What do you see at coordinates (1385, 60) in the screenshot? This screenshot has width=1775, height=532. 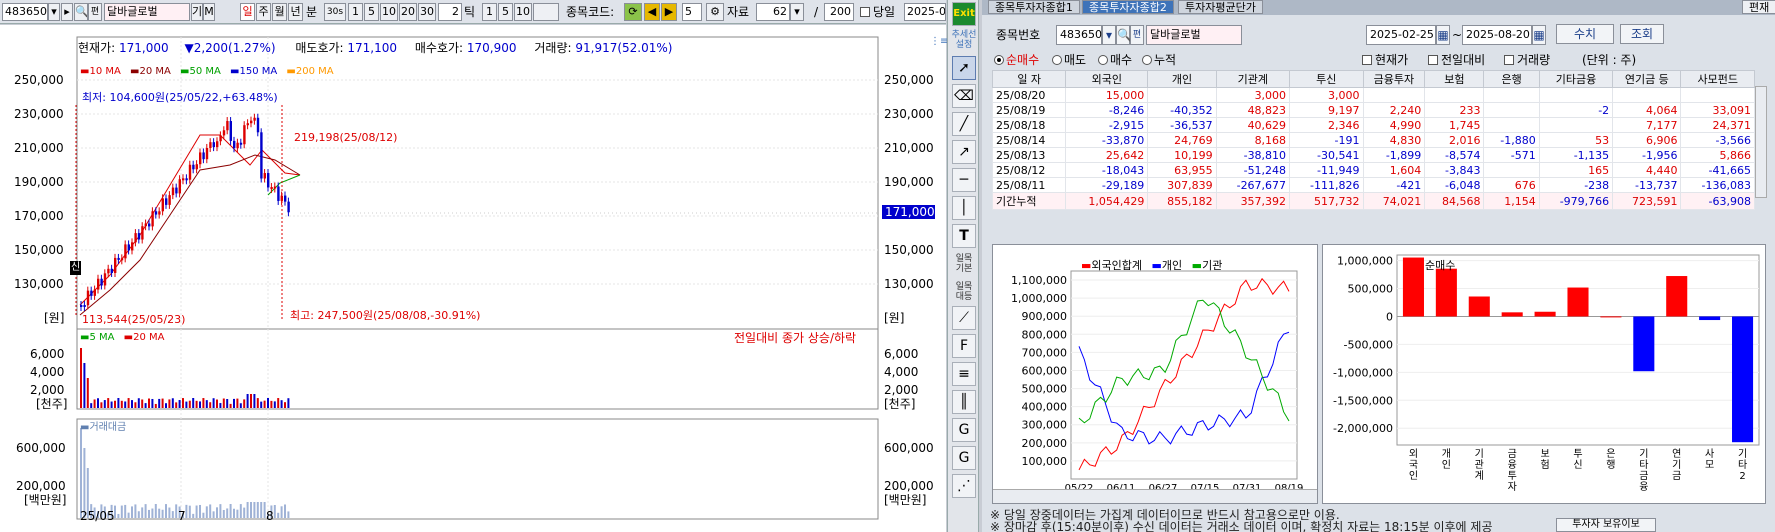 I see `check-price: 현재가` at bounding box center [1385, 60].